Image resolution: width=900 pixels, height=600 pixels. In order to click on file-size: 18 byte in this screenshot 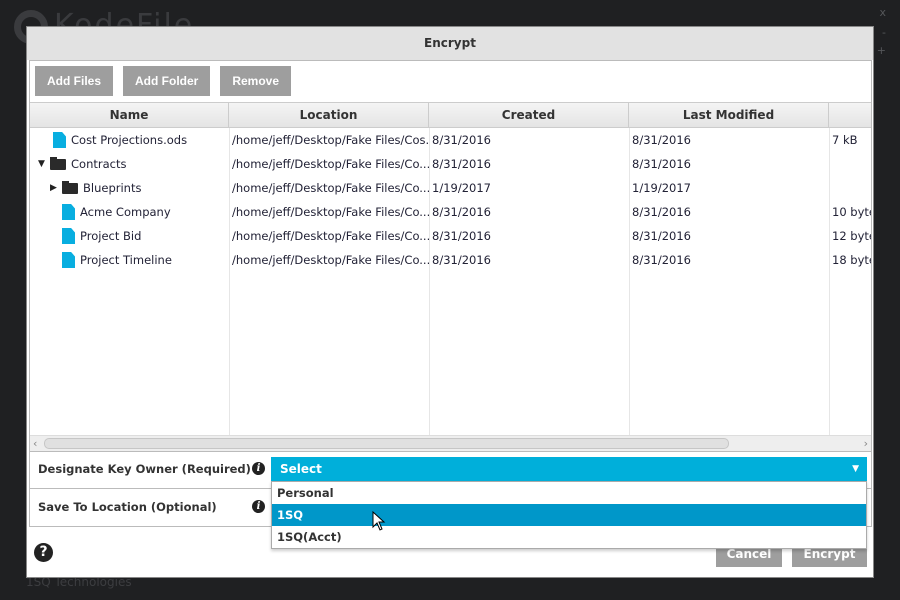, I will do `click(851, 260)`.